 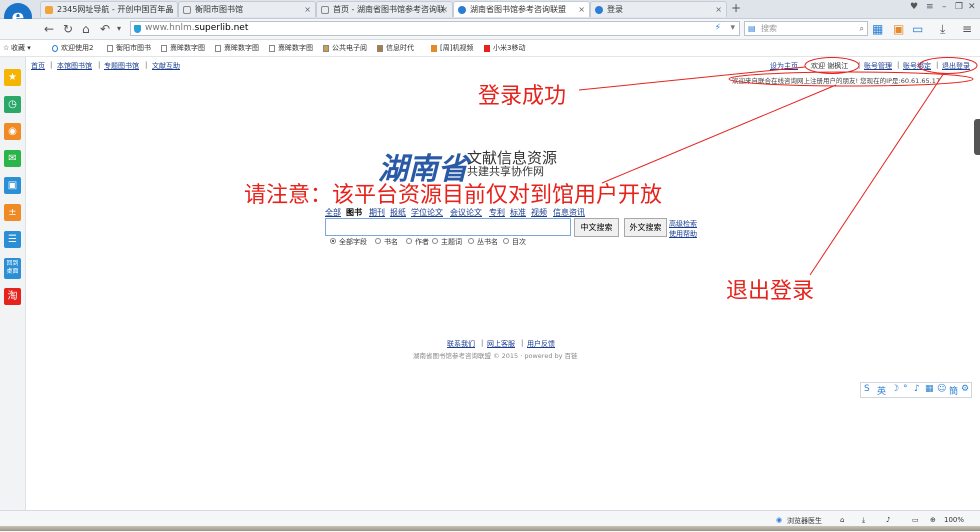 I want to click on simplified-toggle: 簡, so click(x=953, y=390).